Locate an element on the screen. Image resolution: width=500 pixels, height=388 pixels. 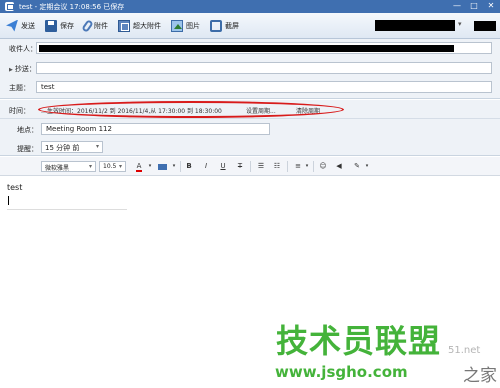
highlight-color-button is located at coordinates (162, 166).